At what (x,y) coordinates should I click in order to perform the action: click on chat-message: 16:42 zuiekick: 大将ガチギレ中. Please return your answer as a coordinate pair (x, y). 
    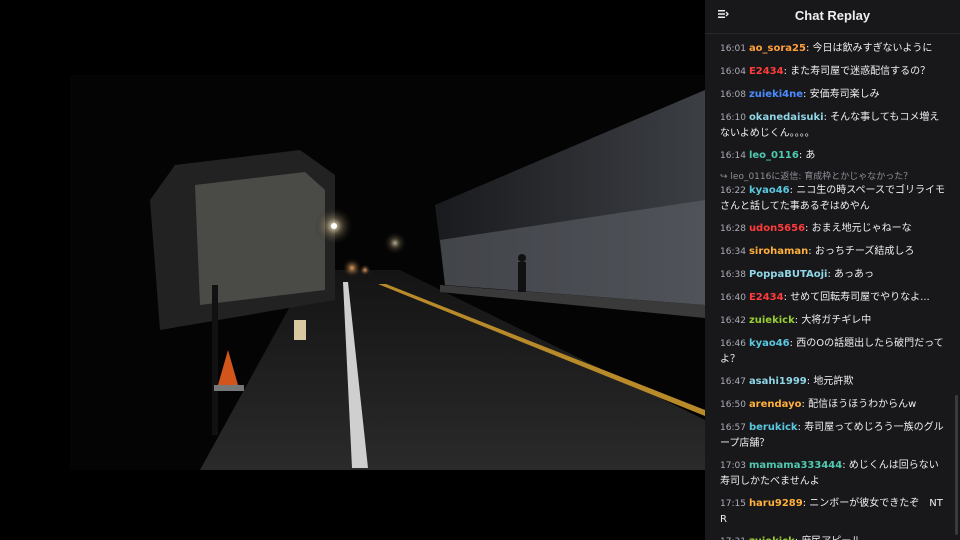
    Looking at the image, I should click on (833, 321).